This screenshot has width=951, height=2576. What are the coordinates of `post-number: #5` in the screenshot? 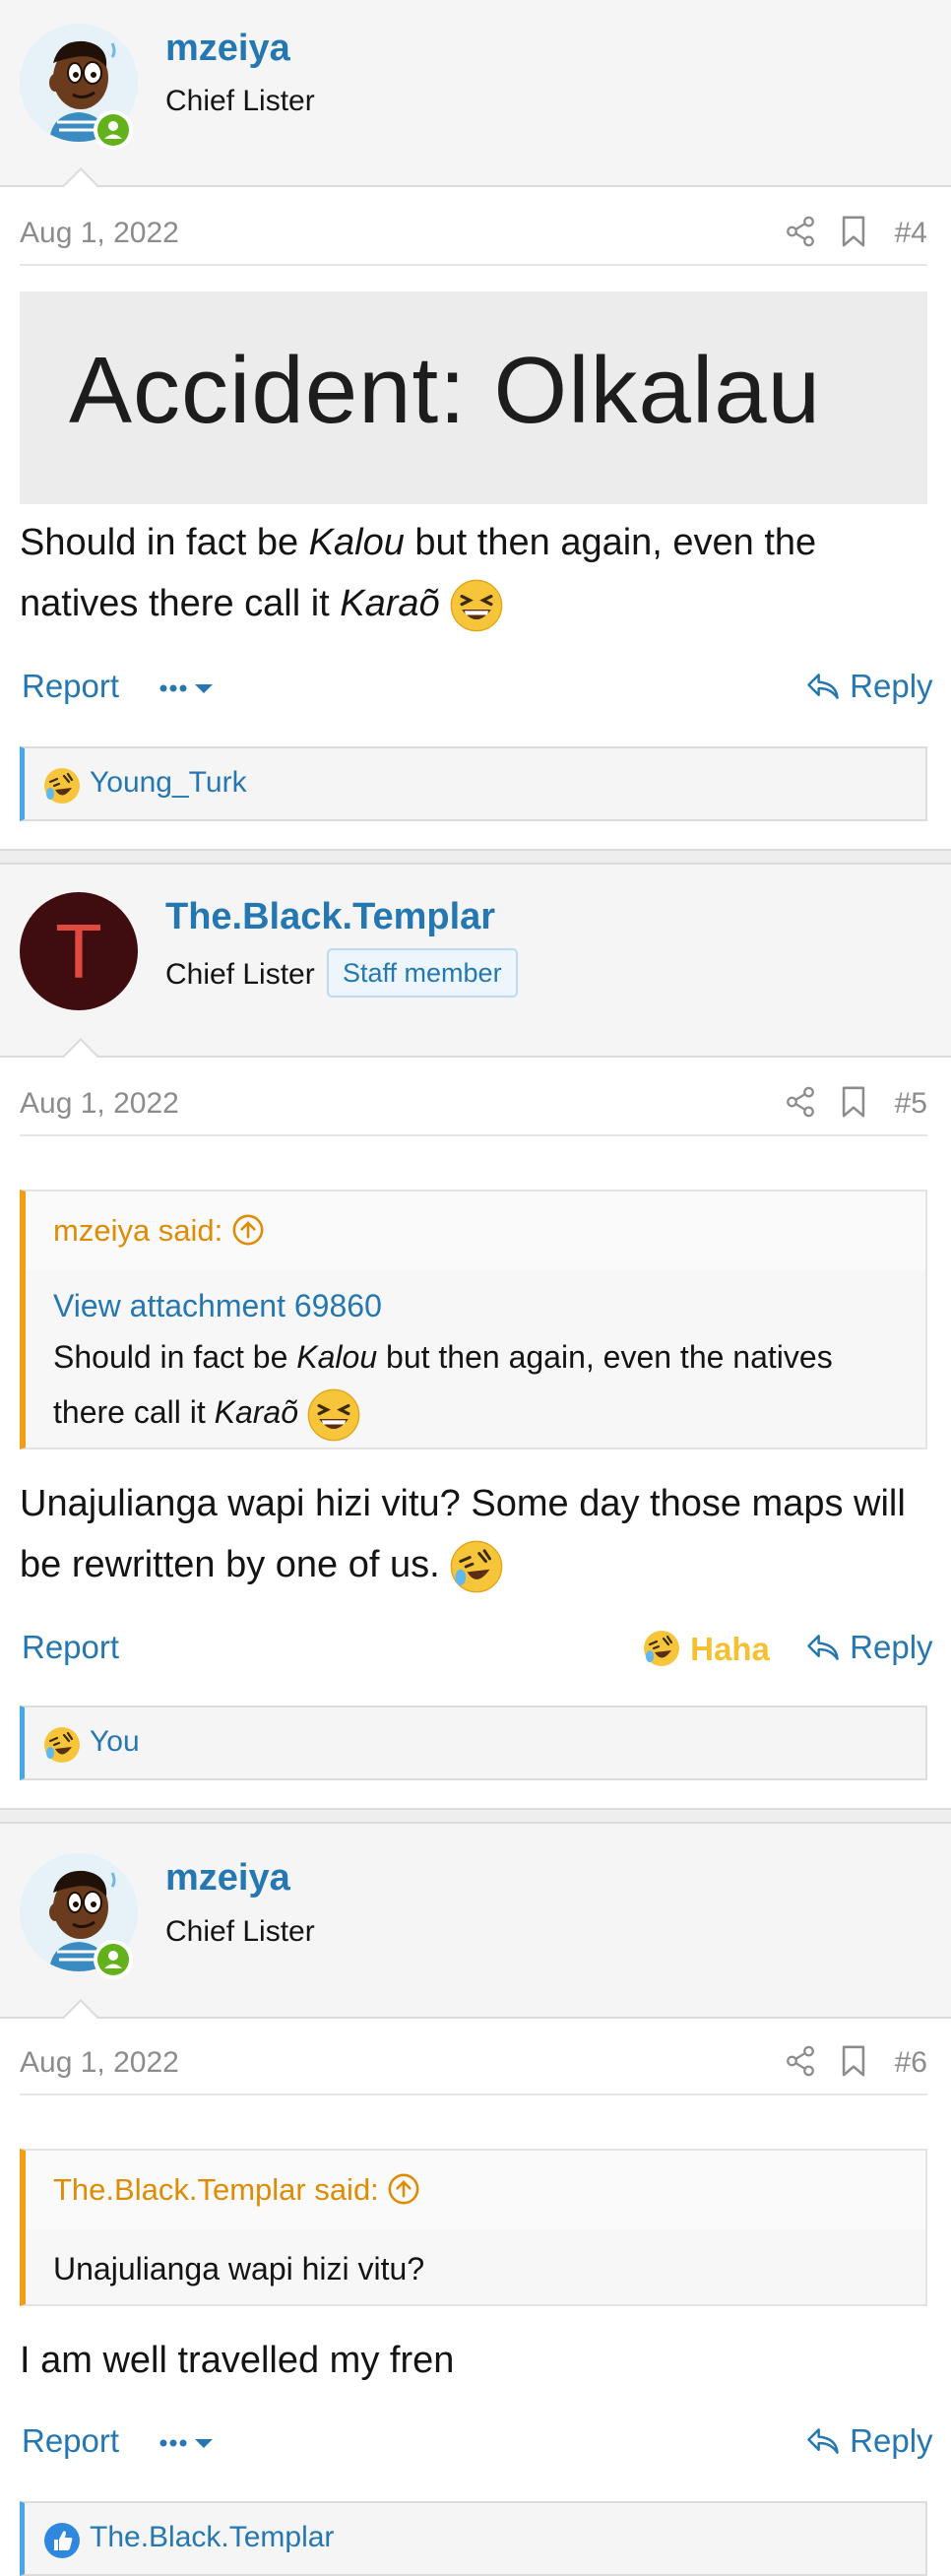 It's located at (911, 1104).